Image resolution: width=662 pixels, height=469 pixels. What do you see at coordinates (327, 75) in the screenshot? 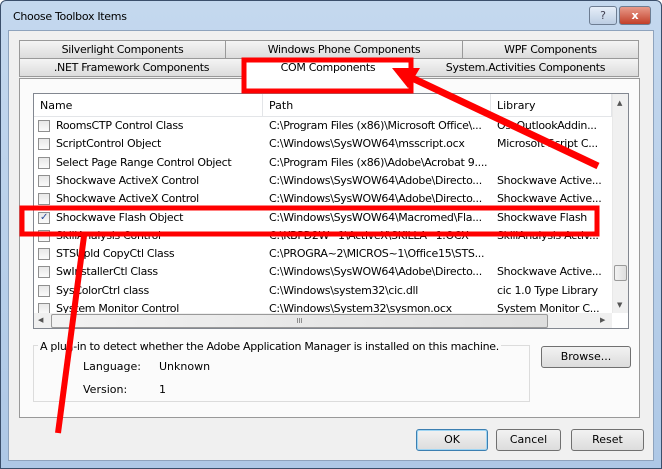
I see `highlight-com-tab` at bounding box center [327, 75].